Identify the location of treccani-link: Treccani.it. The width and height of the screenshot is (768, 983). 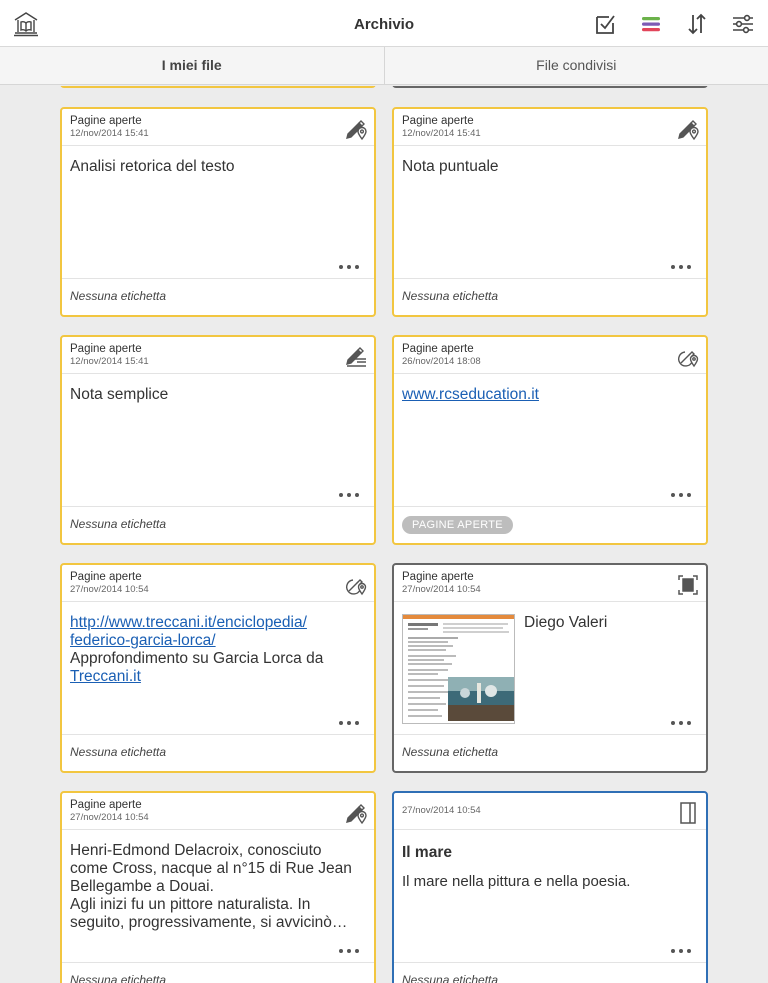
(105, 676).